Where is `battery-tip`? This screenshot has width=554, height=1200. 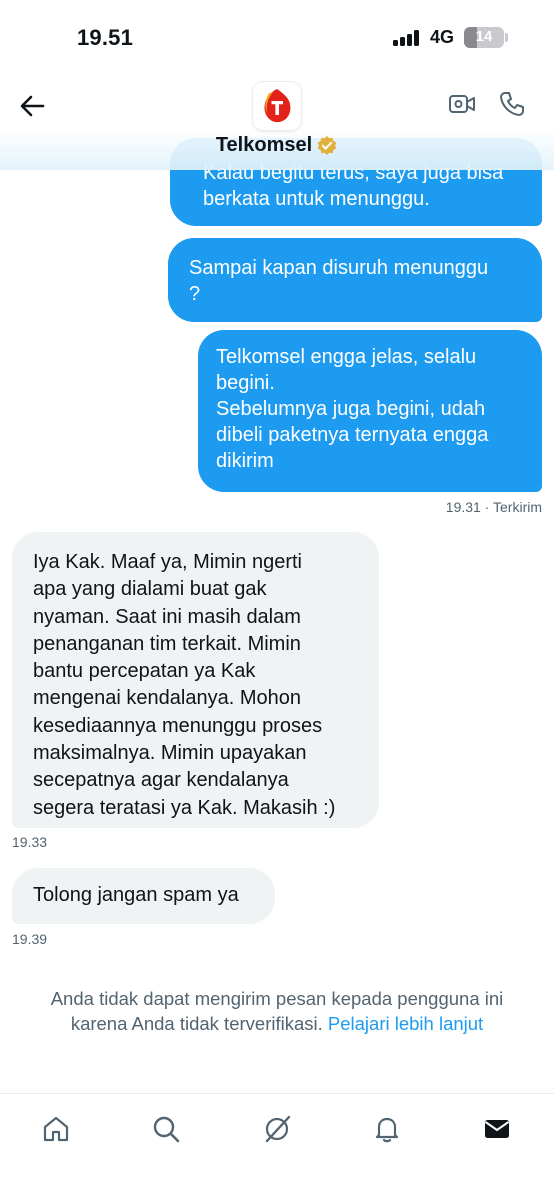 battery-tip is located at coordinates (506, 37).